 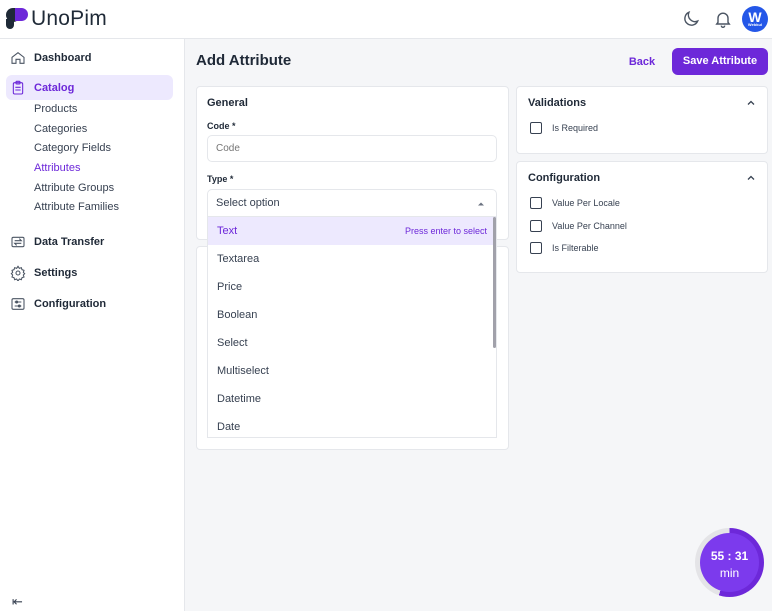 I want to click on option-multiselect: Multiselect, so click(x=352, y=371).